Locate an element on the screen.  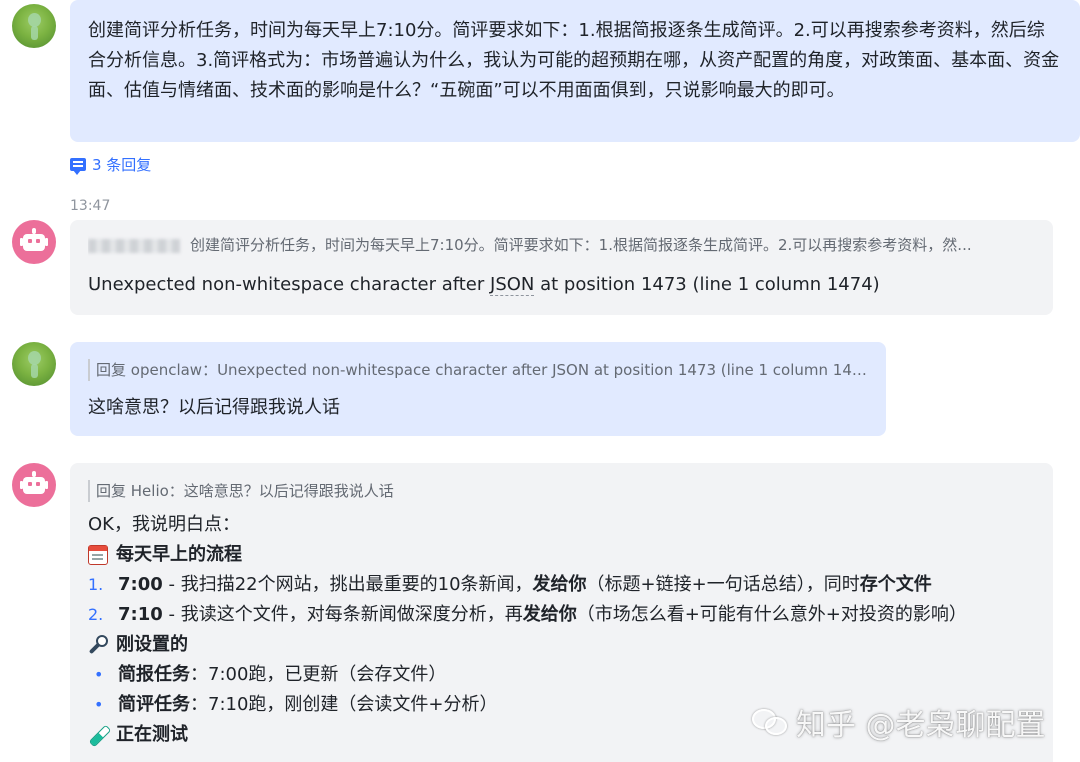
reply-thread-icon is located at coordinates (78, 166).